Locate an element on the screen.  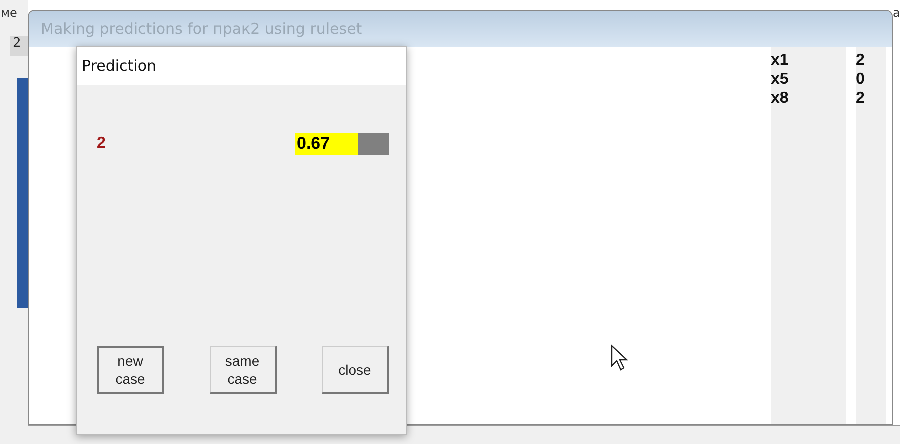
mouse-pointer-icon is located at coordinates (620, 359).